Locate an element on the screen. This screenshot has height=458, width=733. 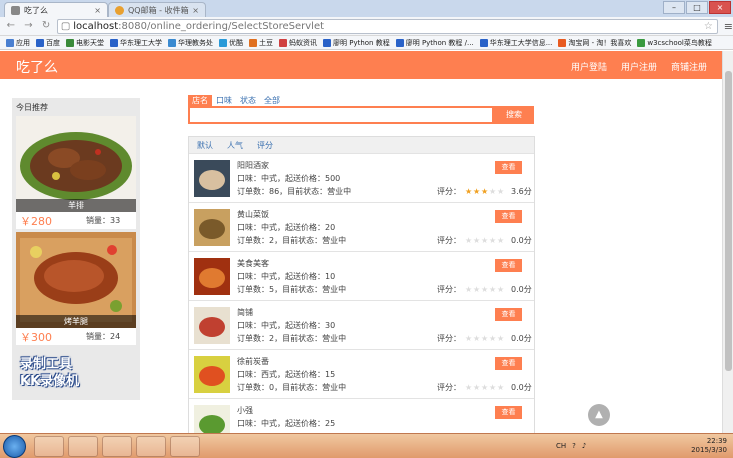
dish-image: 羊排 is located at coordinates (76, 164).